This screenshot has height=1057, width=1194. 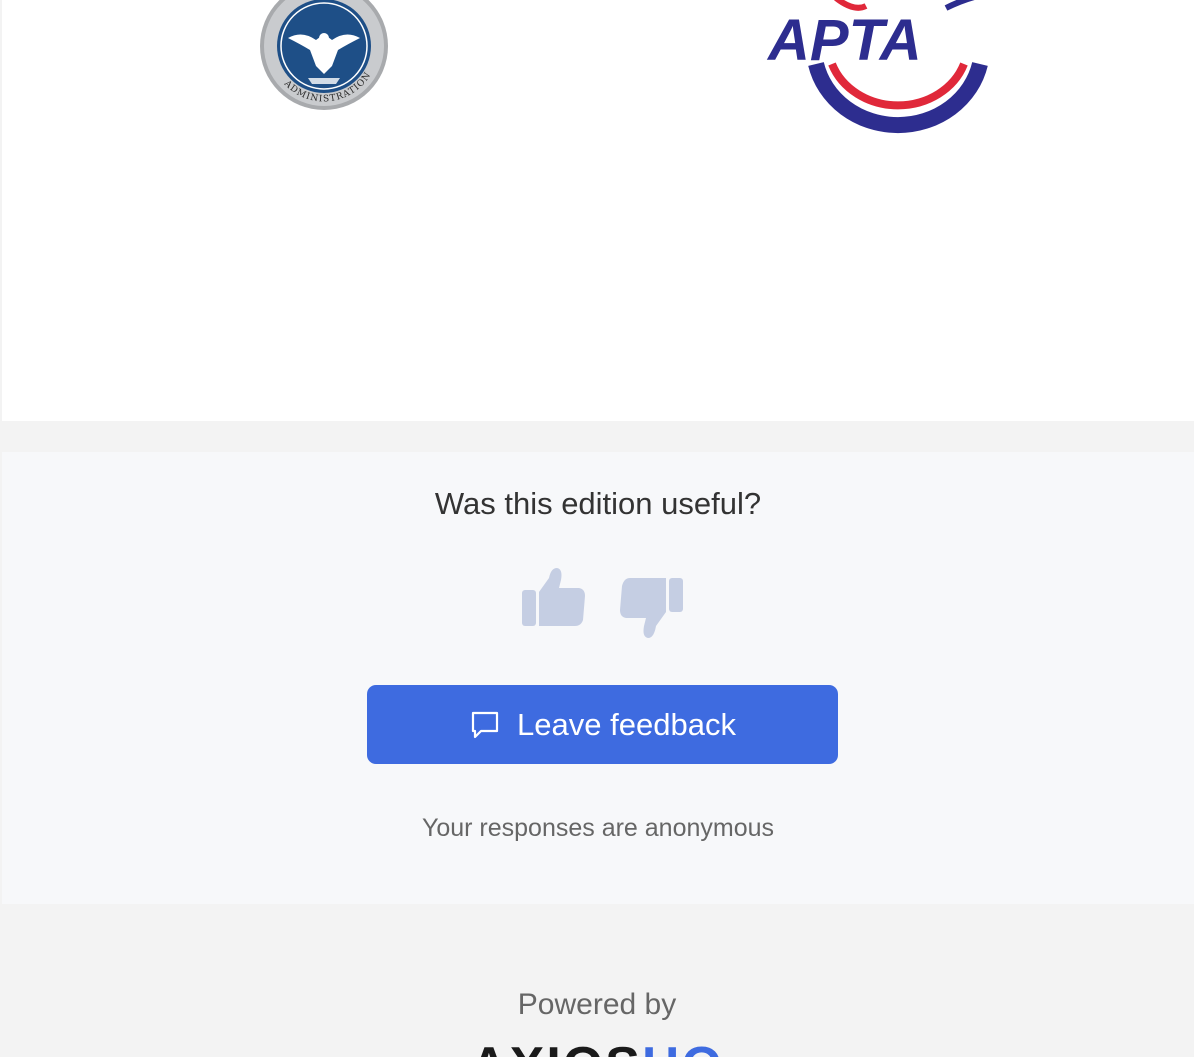 I want to click on leave-feedback-button: Leave feedback, so click(x=602, y=724).